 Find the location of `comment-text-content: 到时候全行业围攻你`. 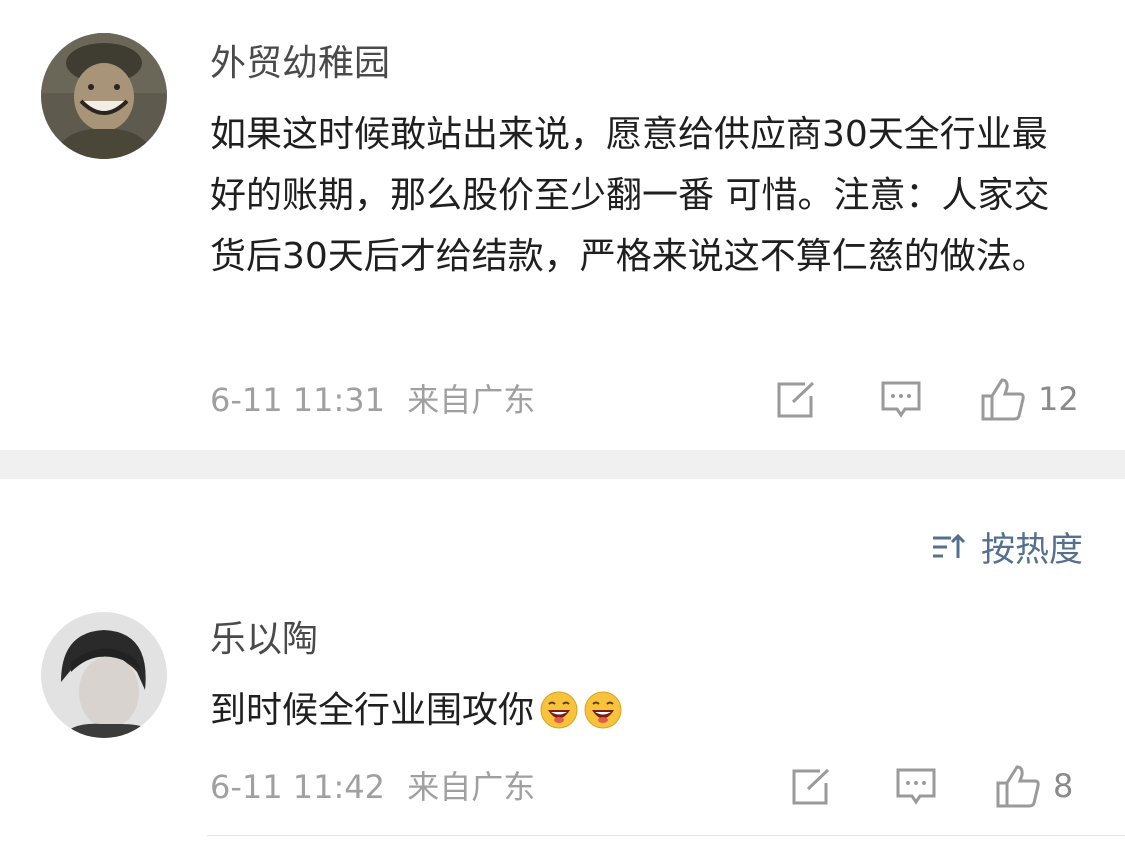

comment-text-content: 到时候全行业围攻你 is located at coordinates (372, 710).